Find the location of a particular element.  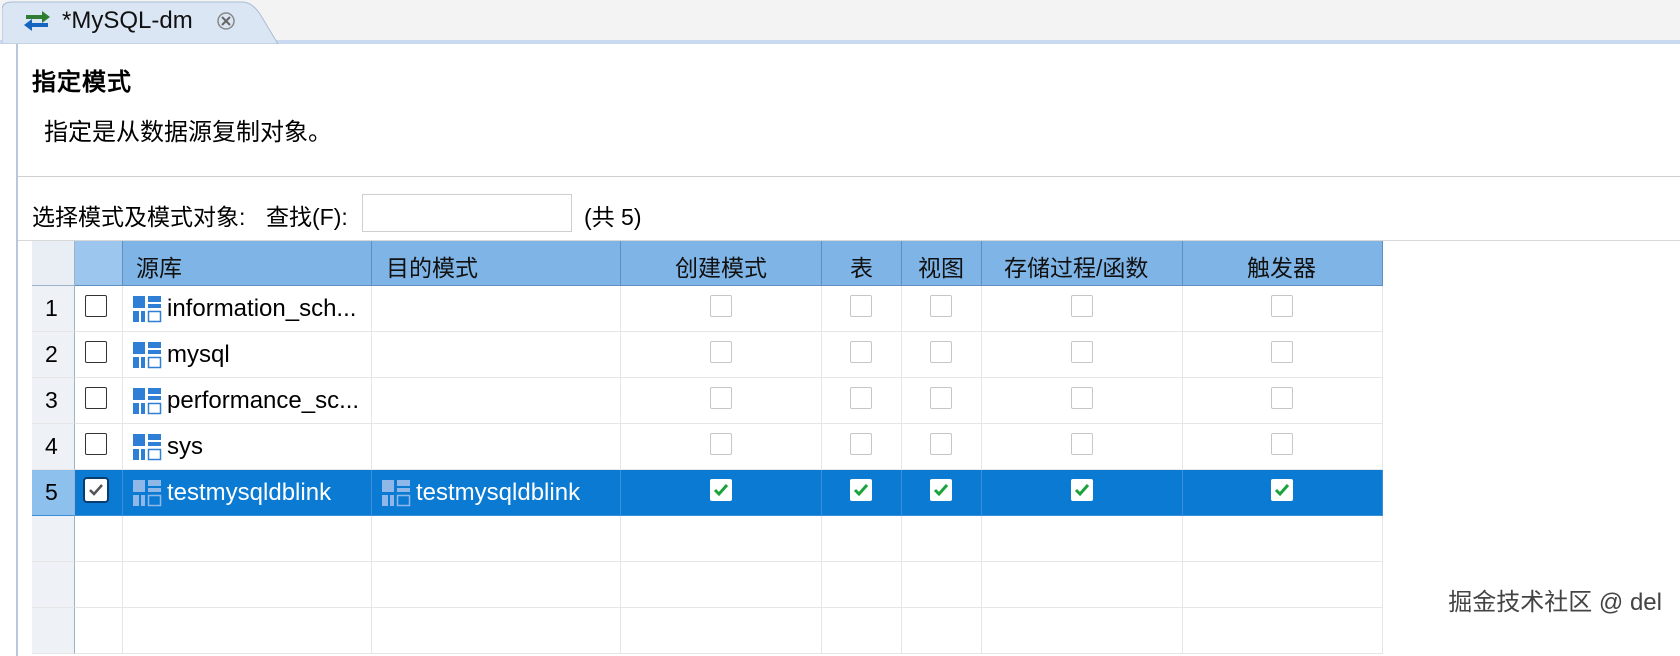

cell-target: testmysqldblink is located at coordinates (496, 493).